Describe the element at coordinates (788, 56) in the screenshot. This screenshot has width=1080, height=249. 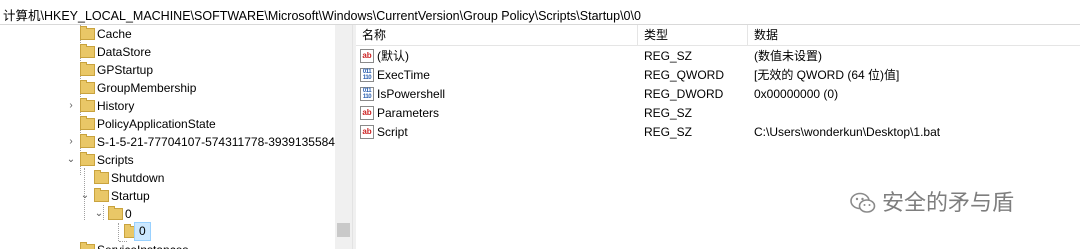
I see `value-data: (数值未设置)` at that location.